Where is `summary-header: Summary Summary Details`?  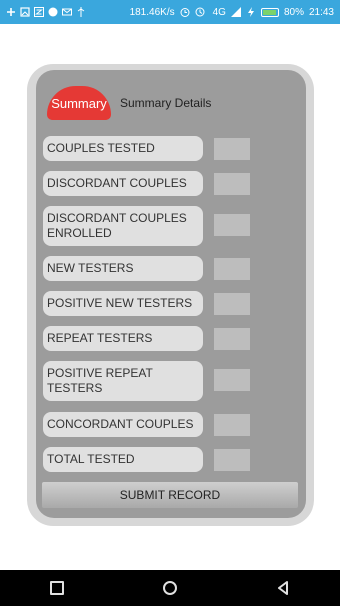
summary-header: Summary Summary Details is located at coordinates (129, 103).